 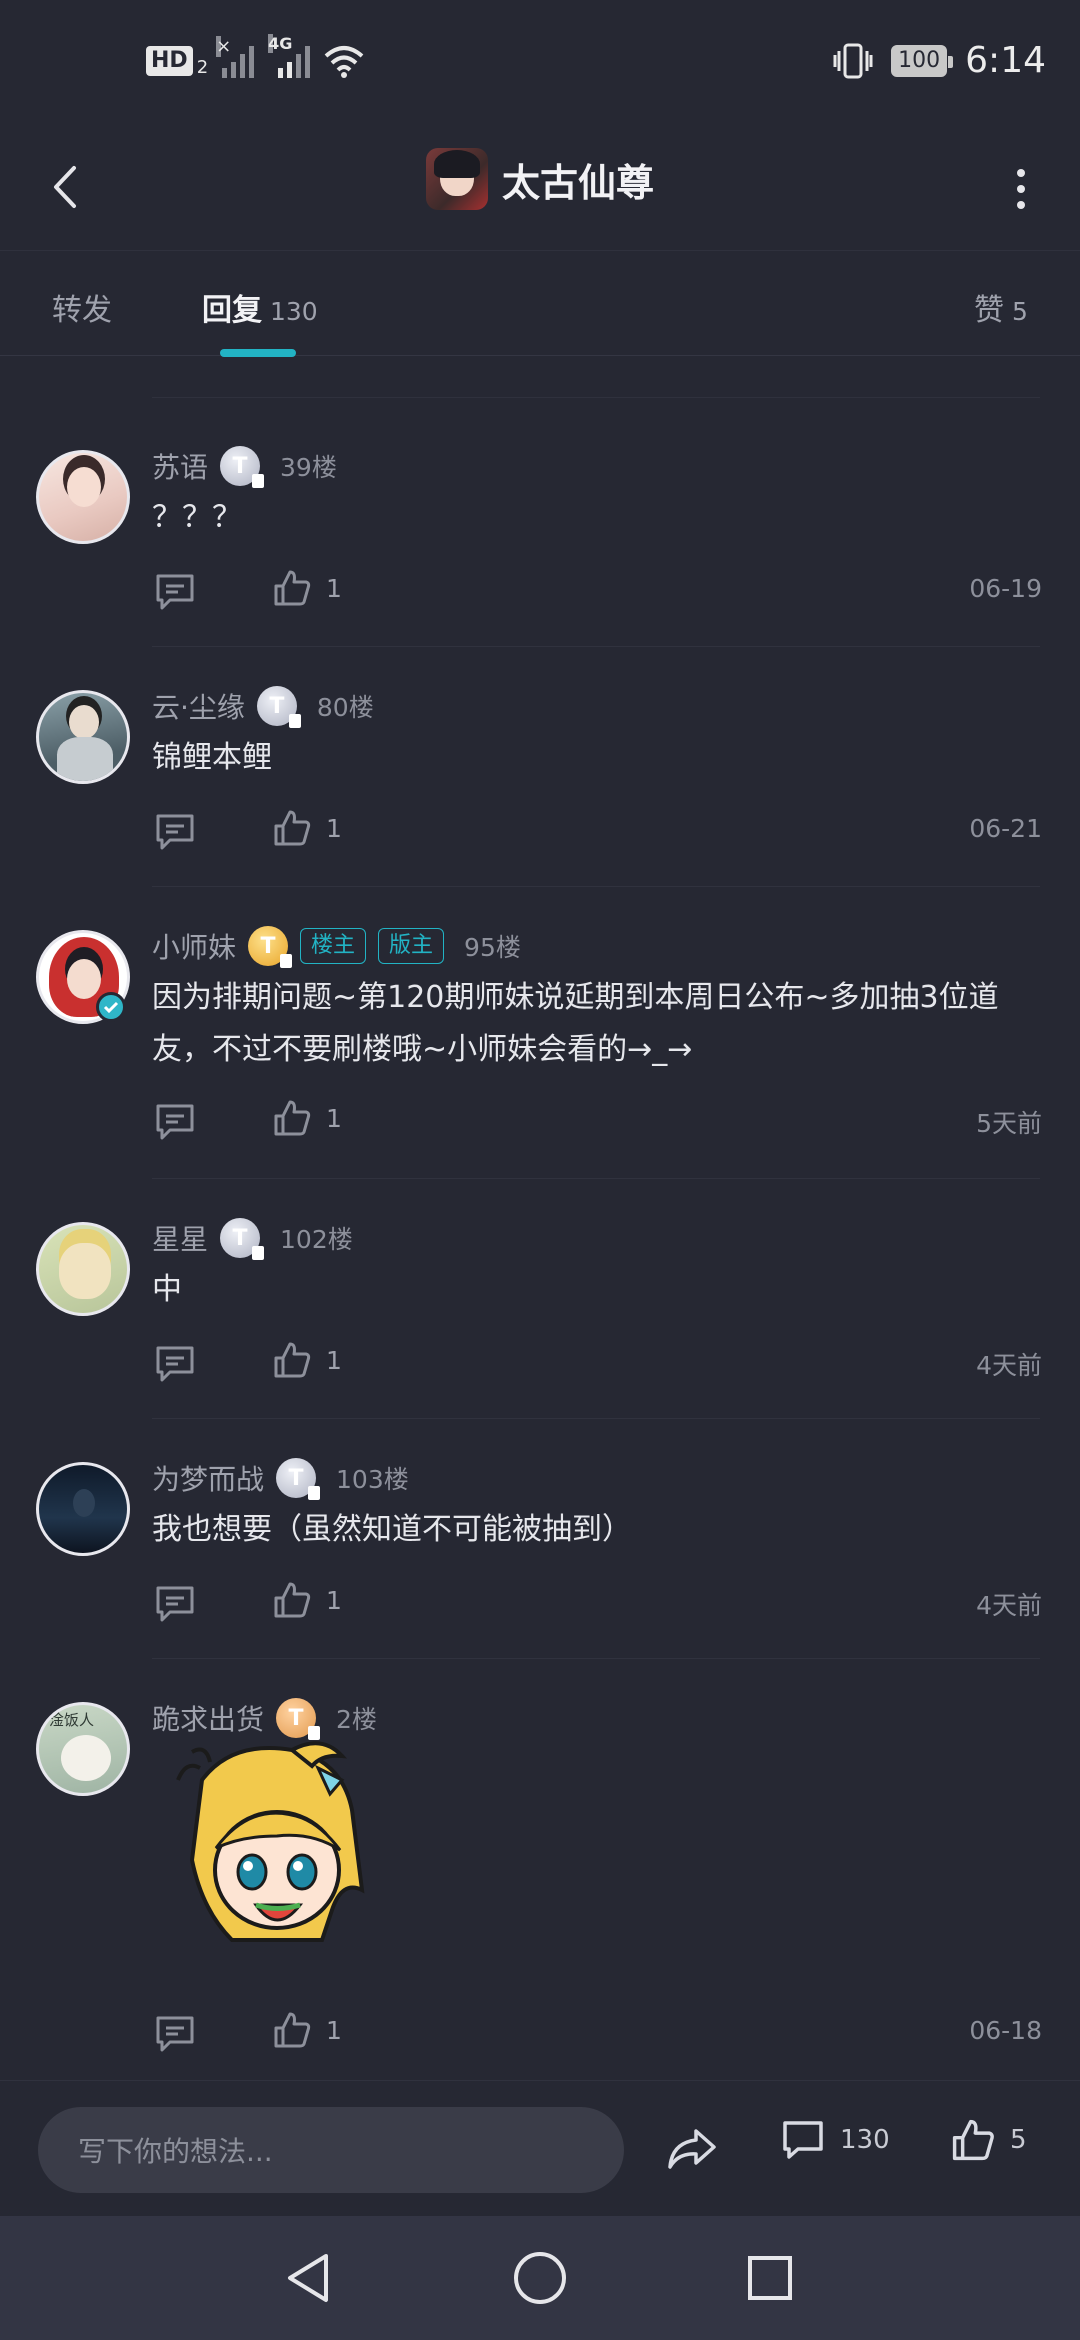 What do you see at coordinates (208, 1718) in the screenshot?
I see `username: 跪求出货` at bounding box center [208, 1718].